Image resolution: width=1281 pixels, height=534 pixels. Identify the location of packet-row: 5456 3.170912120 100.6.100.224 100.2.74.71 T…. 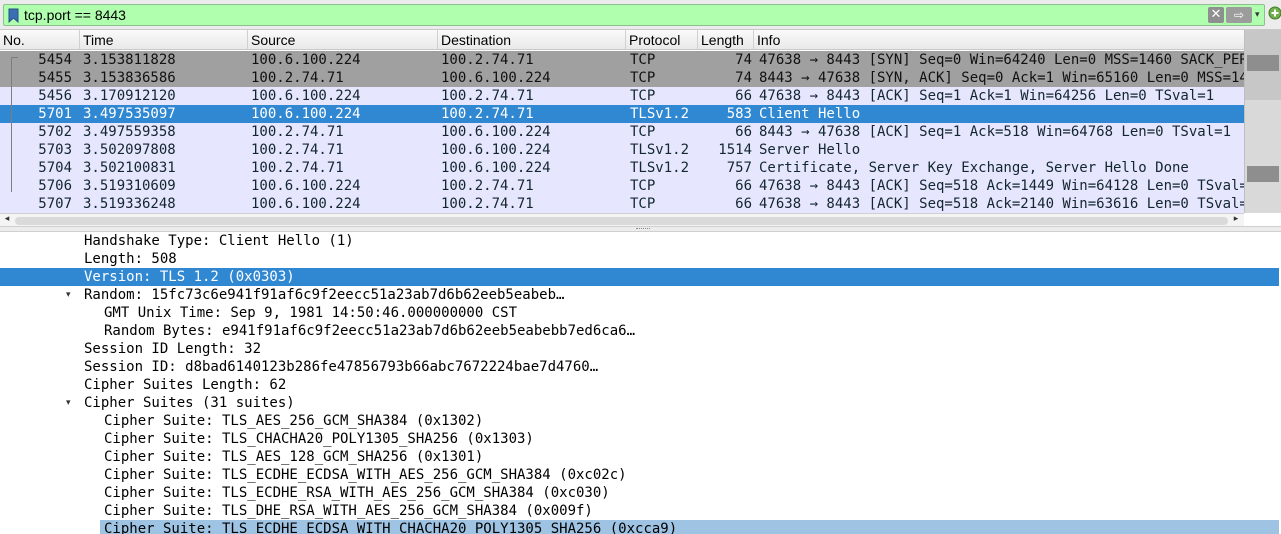
(622, 96).